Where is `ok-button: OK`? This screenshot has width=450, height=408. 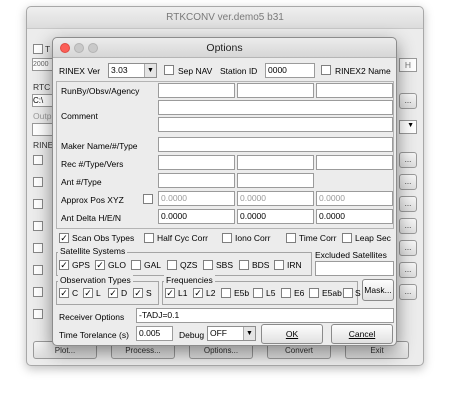
ok-button: OK is located at coordinates (292, 334).